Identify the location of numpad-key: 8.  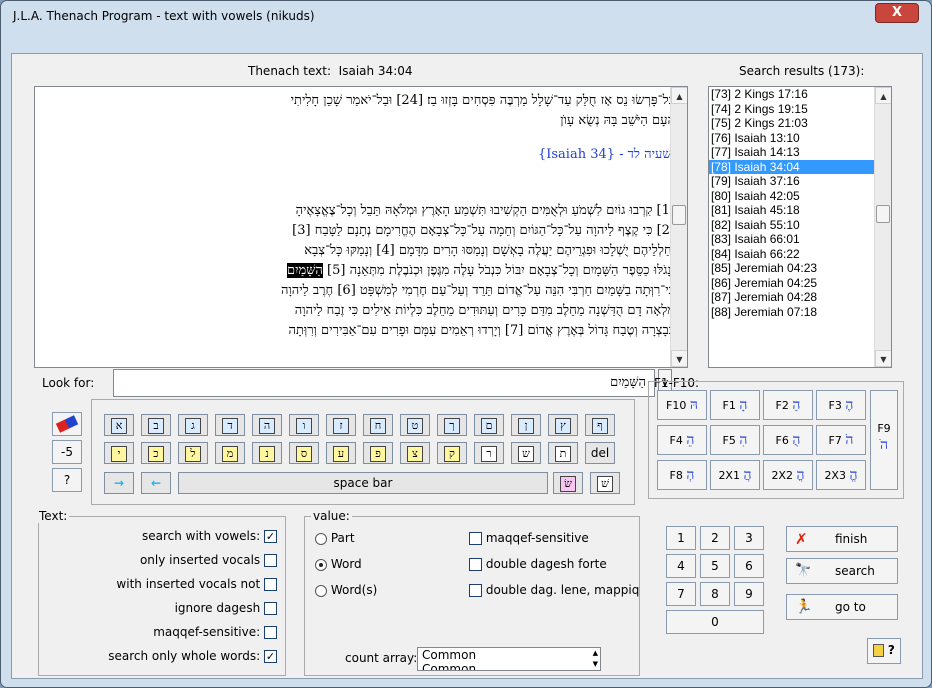
(715, 594).